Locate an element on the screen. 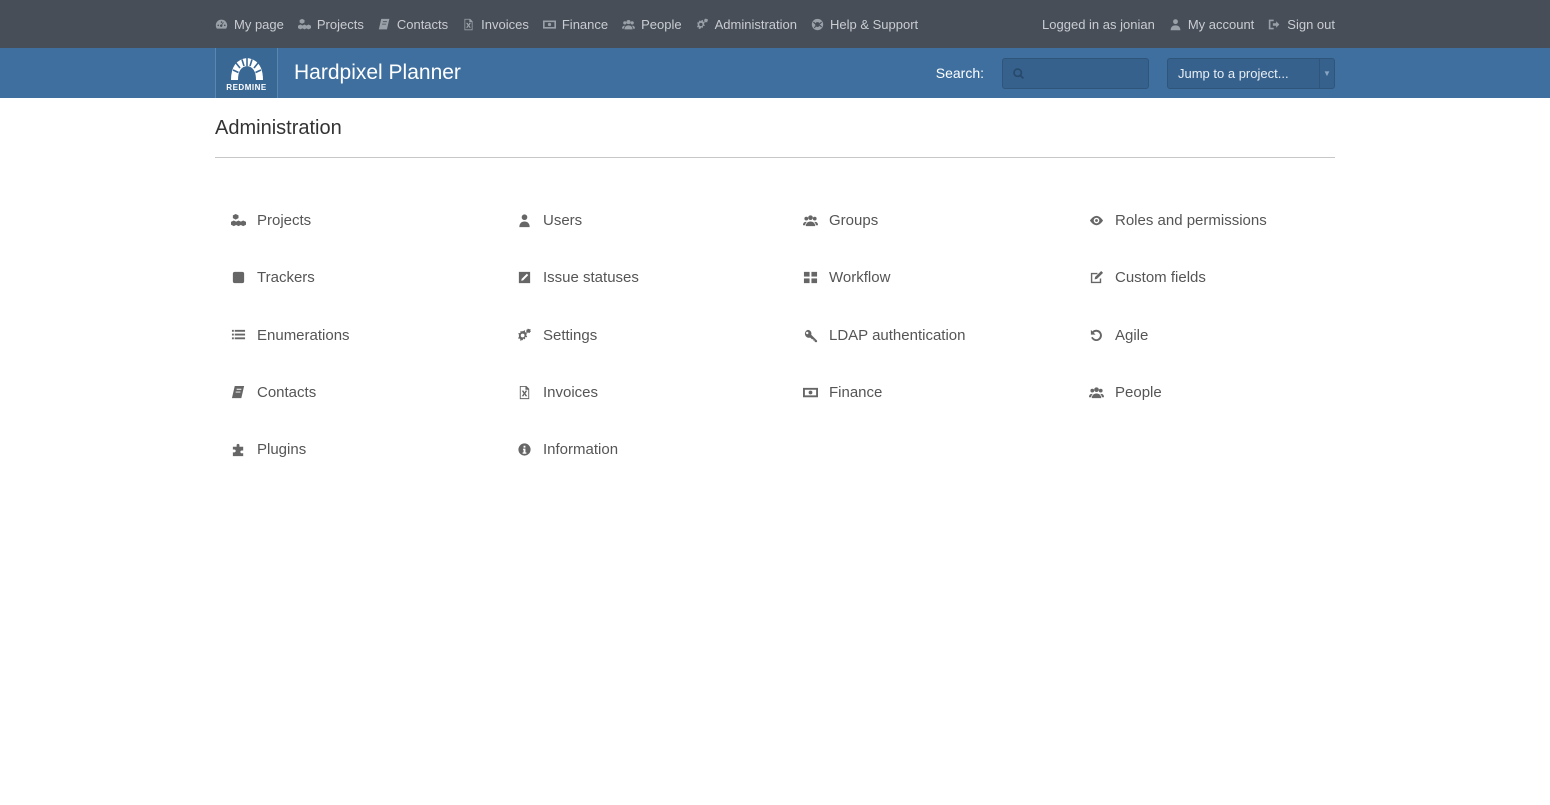 The height and width of the screenshot is (805, 1550). redmine-arch-icon is located at coordinates (246, 69).